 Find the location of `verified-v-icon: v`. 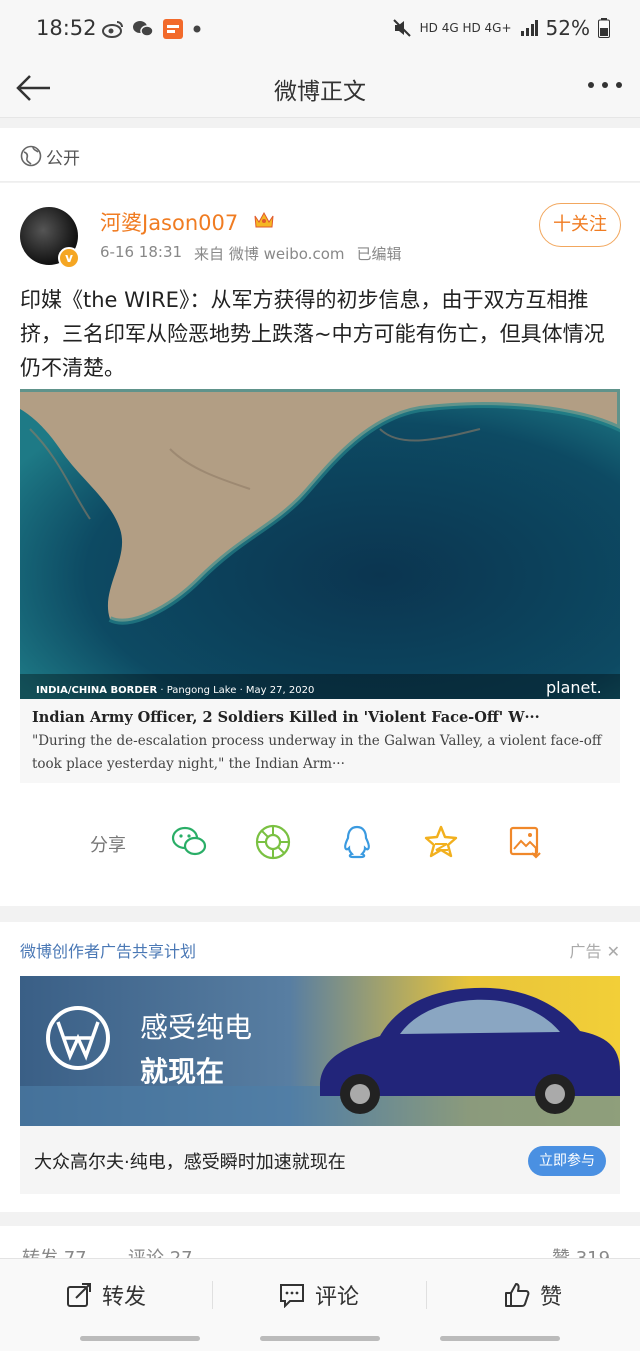

verified-v-icon: v is located at coordinates (69, 258).